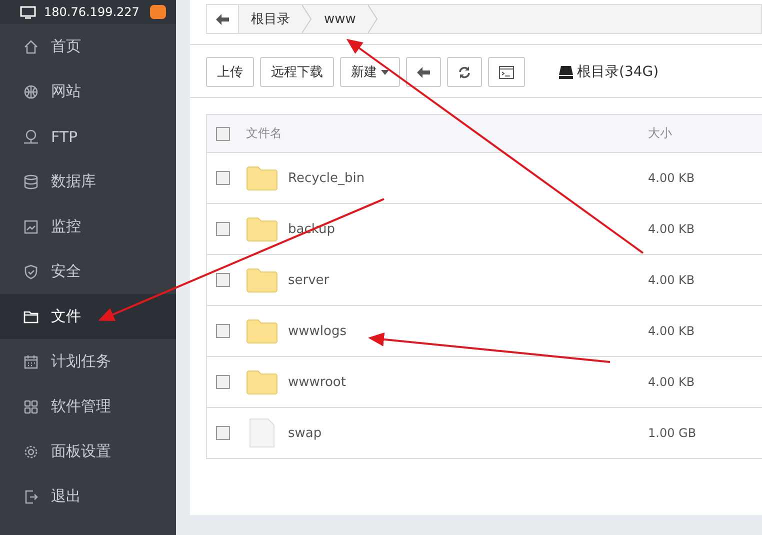 Image resolution: width=762 pixels, height=535 pixels. I want to click on sidebar-item: 监控, so click(88, 226).